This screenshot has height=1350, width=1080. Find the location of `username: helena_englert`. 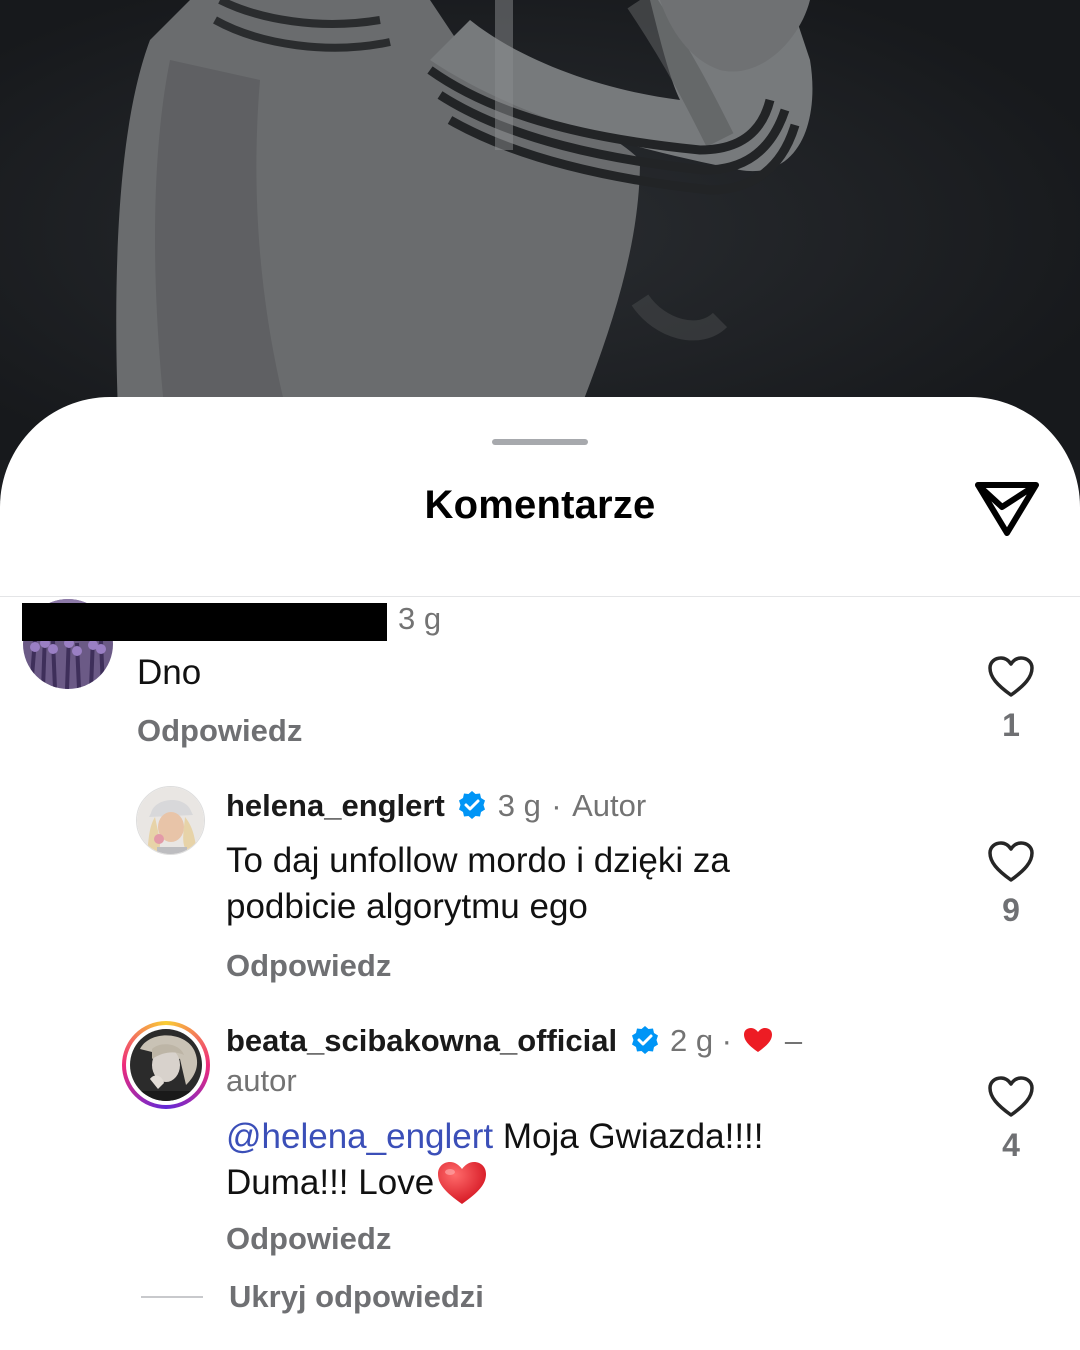

username: helena_englert is located at coordinates (335, 805).